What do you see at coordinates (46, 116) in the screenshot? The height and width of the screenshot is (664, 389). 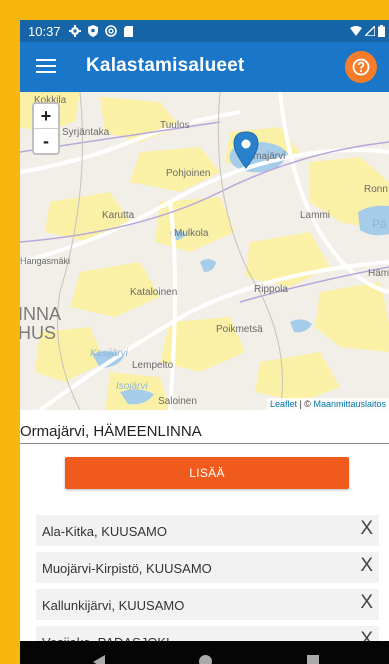 I see `zoom-in-button: +` at bounding box center [46, 116].